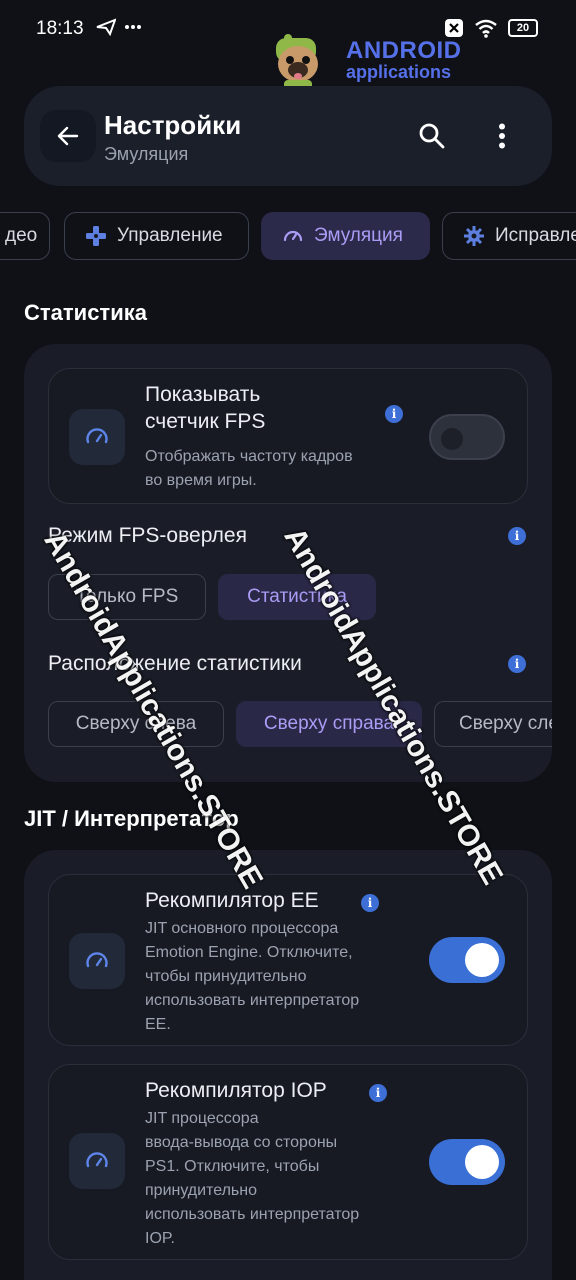 The width and height of the screenshot is (576, 1280). I want to click on arrow-left-icon, so click(68, 136).